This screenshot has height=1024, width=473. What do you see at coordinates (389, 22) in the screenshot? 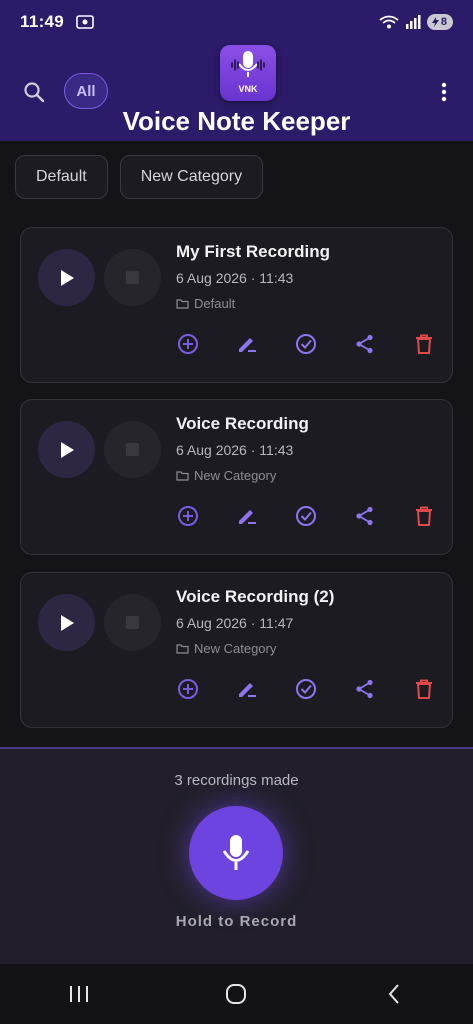
I see `wifi-icon` at bounding box center [389, 22].